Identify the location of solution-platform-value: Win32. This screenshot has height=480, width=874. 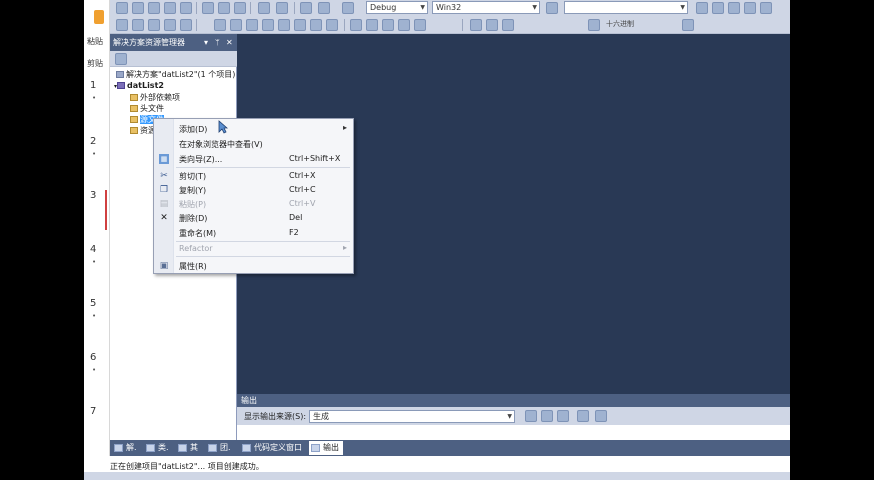
(449, 7).